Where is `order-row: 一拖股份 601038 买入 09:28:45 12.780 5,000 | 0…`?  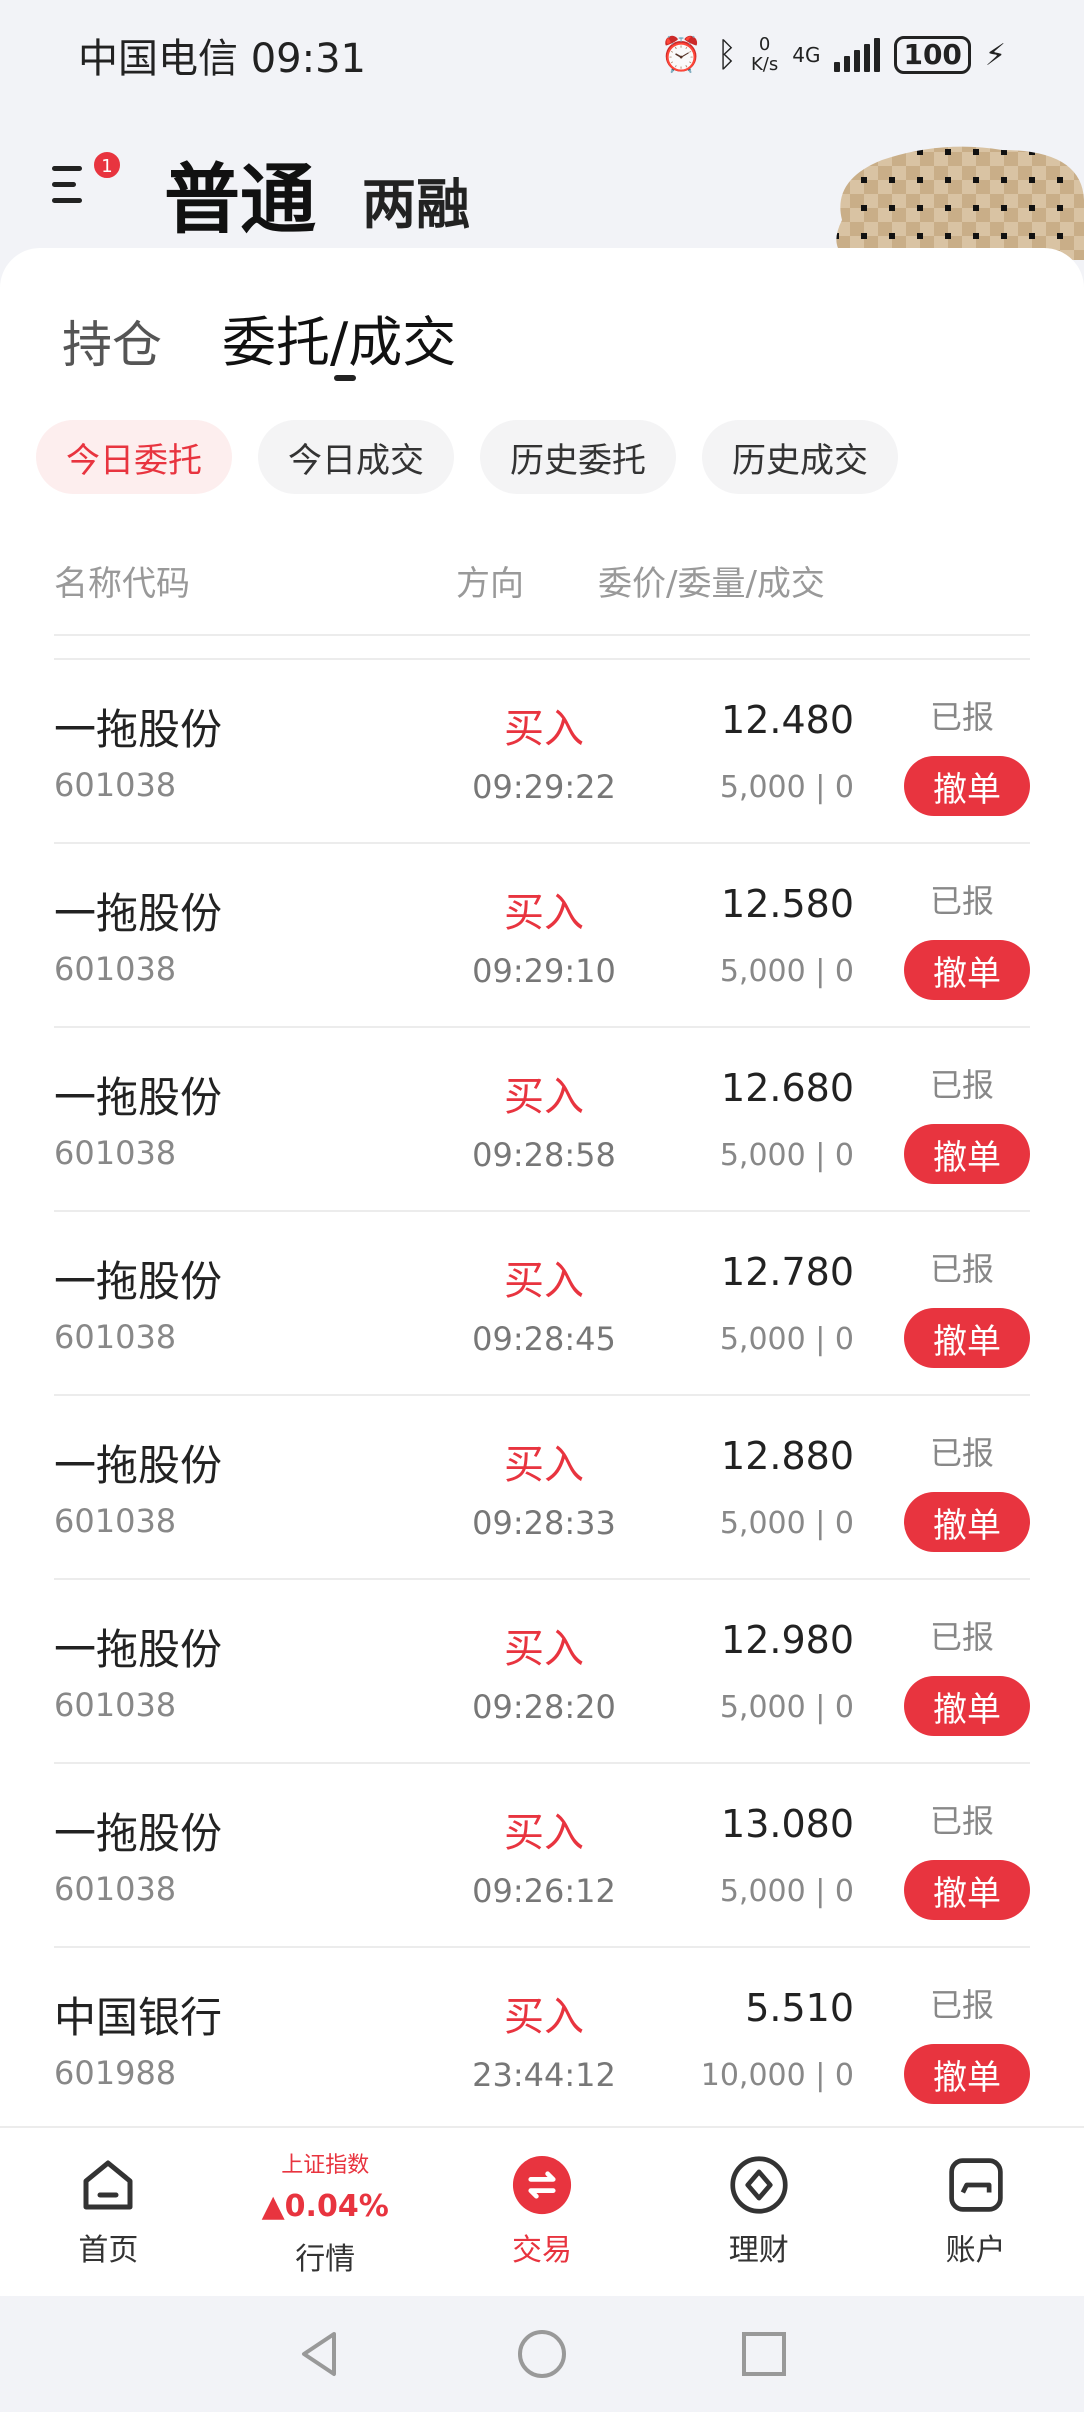 order-row: 一拖股份 601038 买入 09:28:45 12.780 5,000 | 0… is located at coordinates (542, 1304).